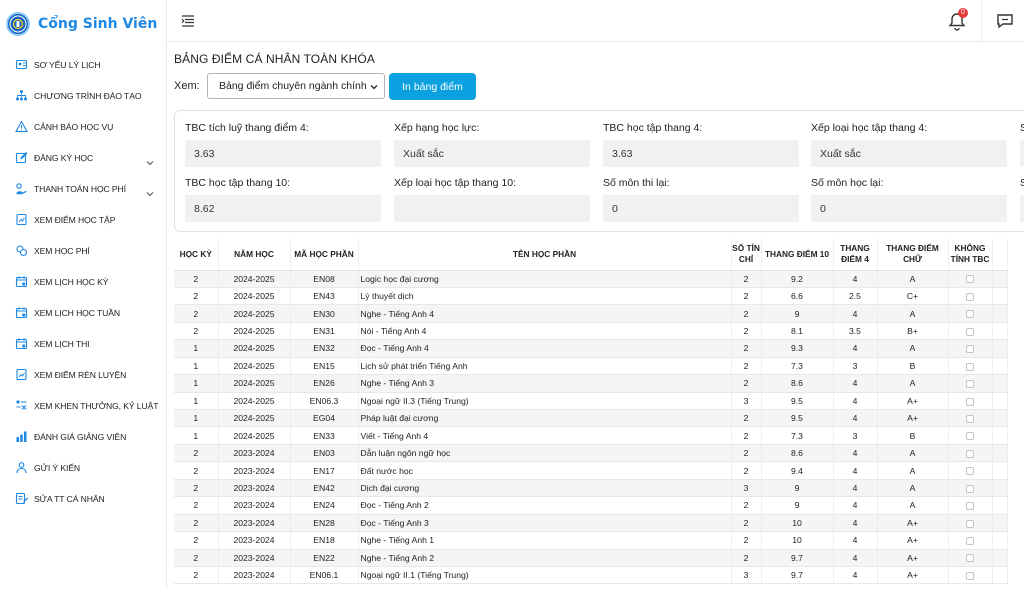 This screenshot has width=1024, height=589. Describe the element at coordinates (746, 255) in the screenshot. I see `col-header-credits: SỐ TÍN CHỈ` at that location.